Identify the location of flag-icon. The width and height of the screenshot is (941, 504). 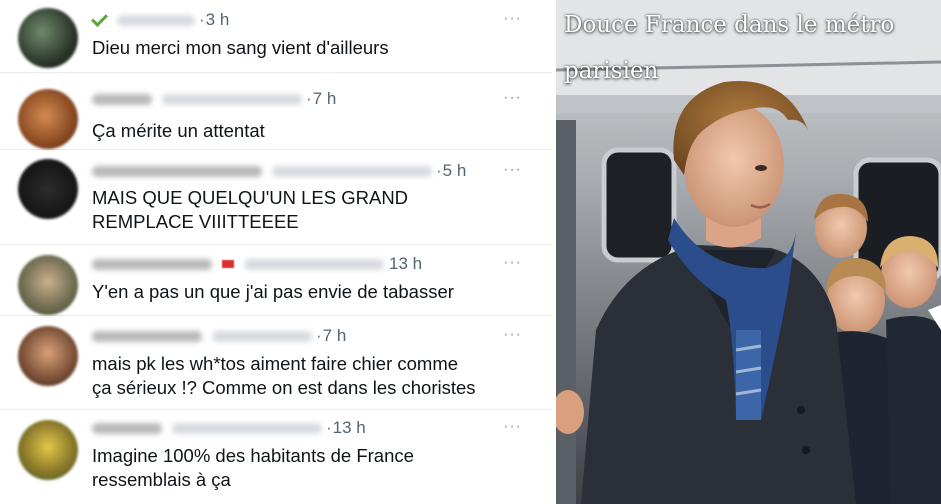
(228, 264).